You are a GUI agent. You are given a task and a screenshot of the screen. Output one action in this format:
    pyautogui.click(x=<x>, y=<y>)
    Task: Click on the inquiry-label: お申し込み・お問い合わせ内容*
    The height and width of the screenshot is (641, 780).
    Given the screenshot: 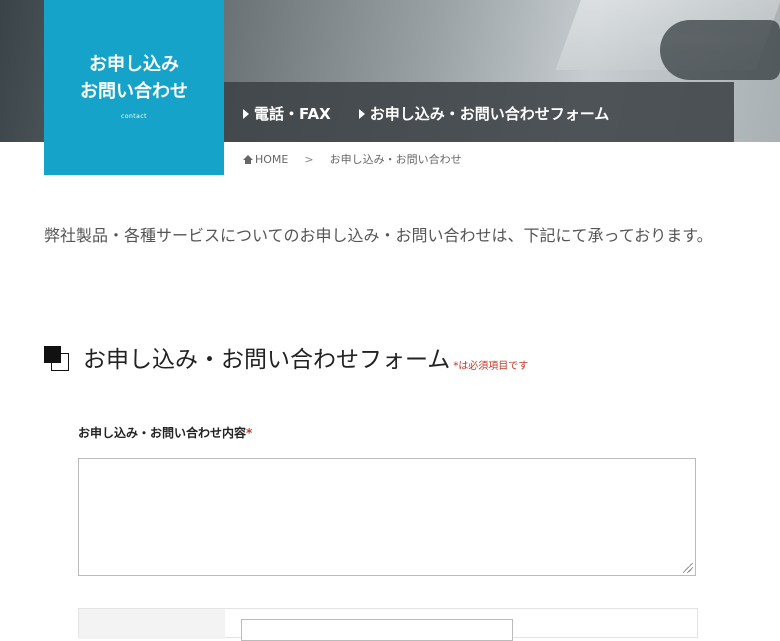 What is the action you would take?
    pyautogui.click(x=165, y=432)
    